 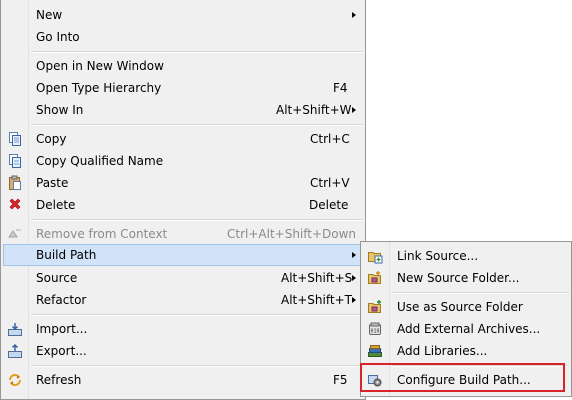 I want to click on copy-icon, so click(x=15, y=139).